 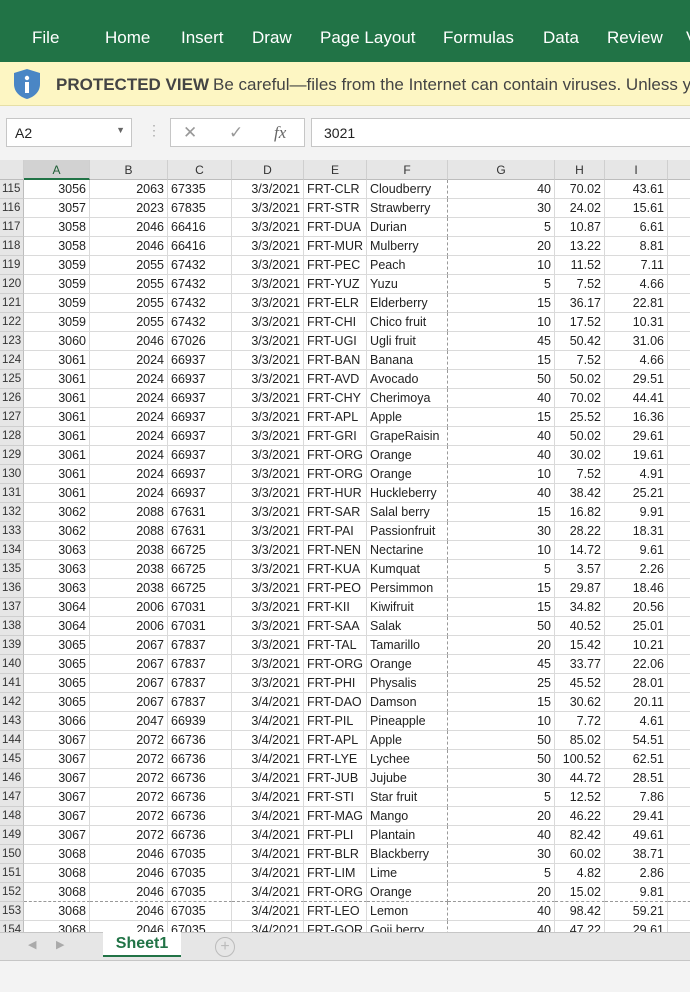 I want to click on cell: 3062, so click(x=57, y=531).